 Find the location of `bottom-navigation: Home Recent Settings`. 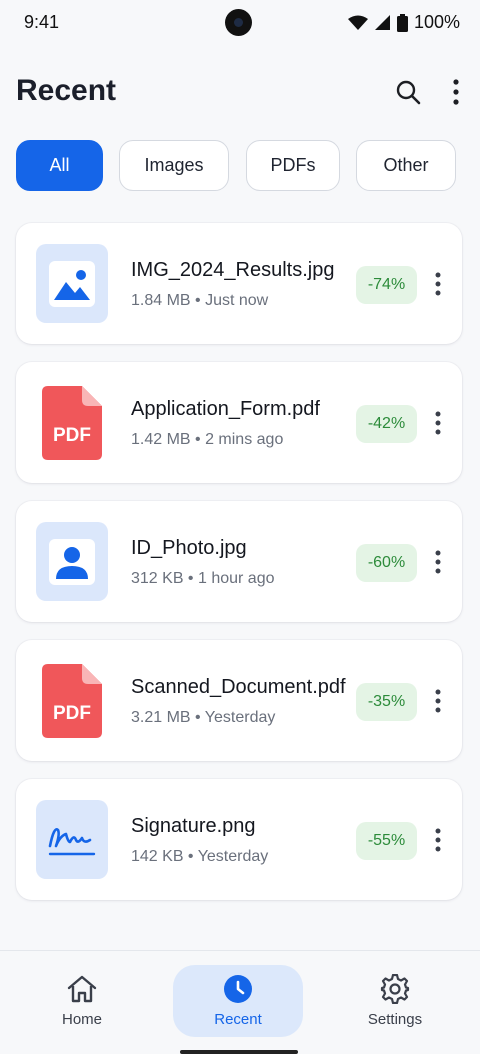

bottom-navigation: Home Recent Settings is located at coordinates (240, 1002).